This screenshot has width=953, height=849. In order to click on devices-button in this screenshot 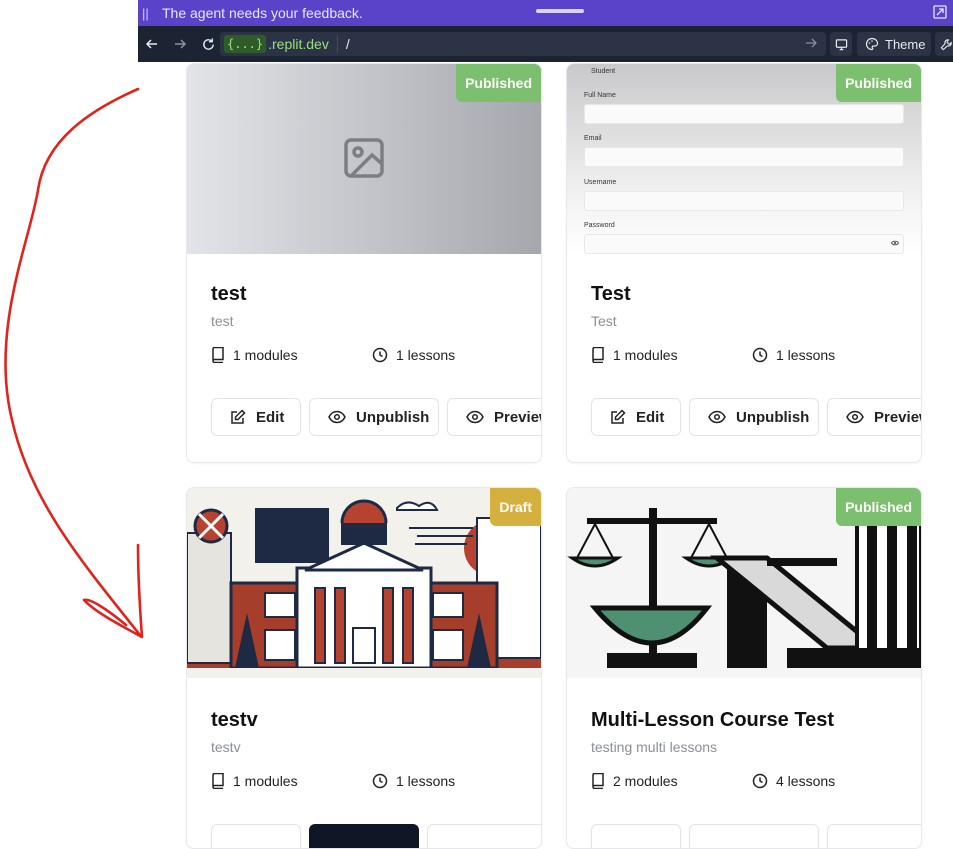, I will do `click(841, 44)`.